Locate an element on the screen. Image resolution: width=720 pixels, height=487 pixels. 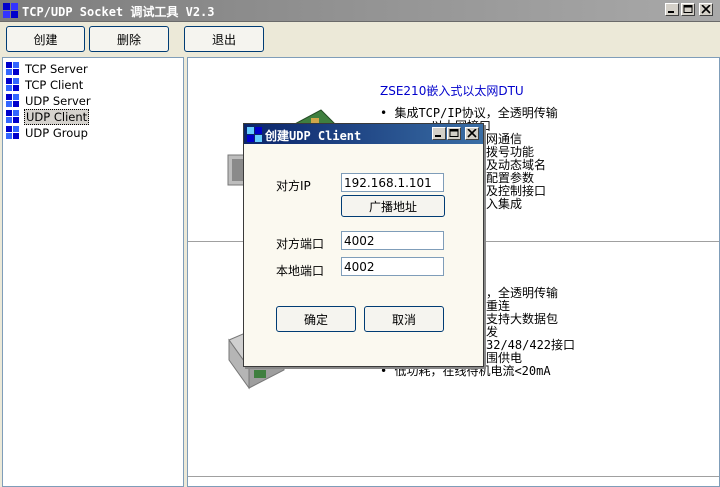
delete-button: 删除 is located at coordinates (129, 39).